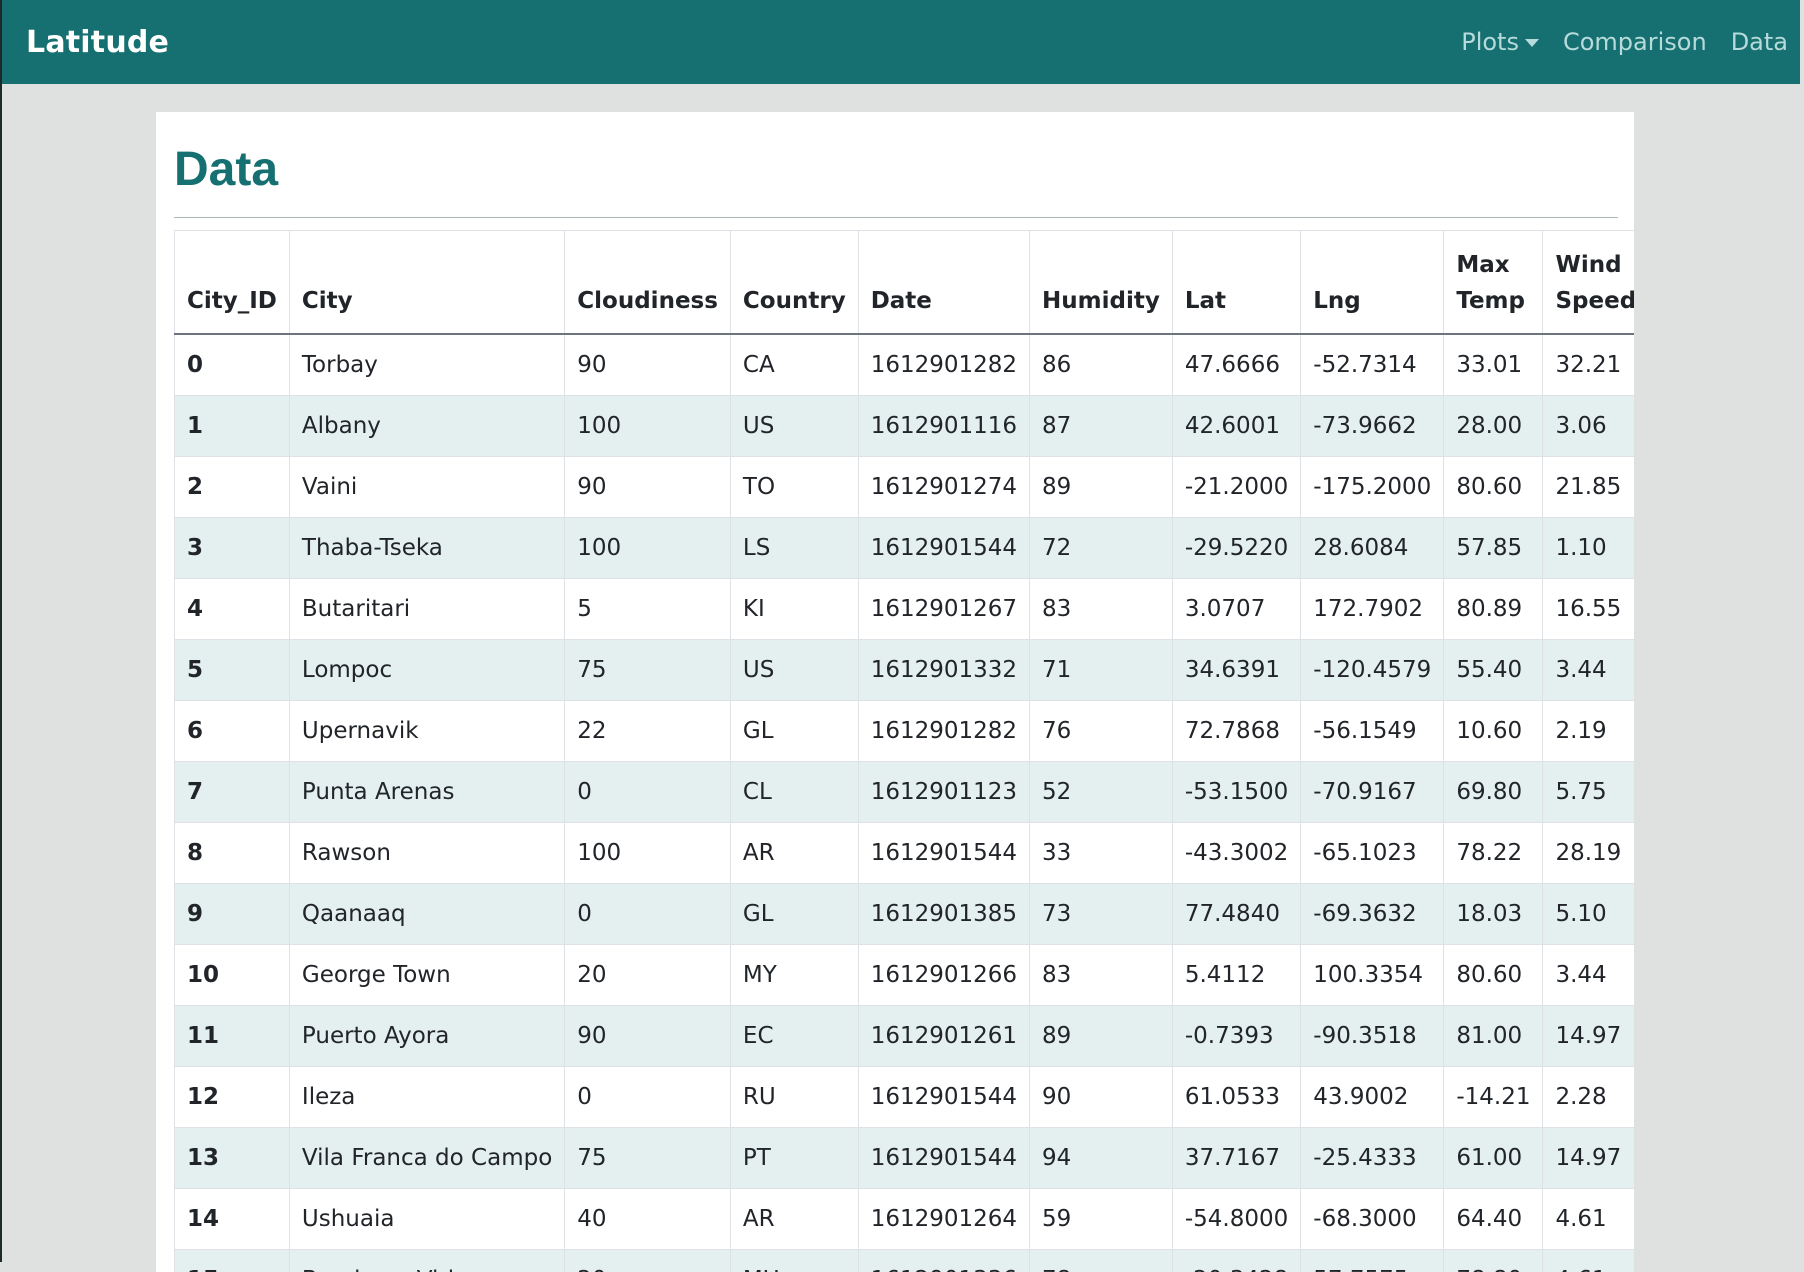  What do you see at coordinates (232, 670) in the screenshot?
I see `row-id-cell: 5` at bounding box center [232, 670].